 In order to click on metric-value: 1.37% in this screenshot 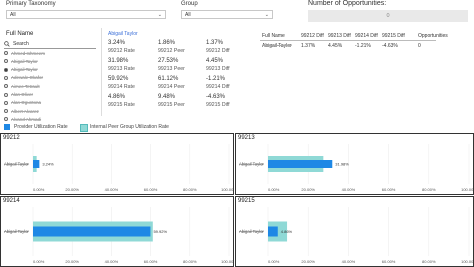, I will do `click(215, 43)`.